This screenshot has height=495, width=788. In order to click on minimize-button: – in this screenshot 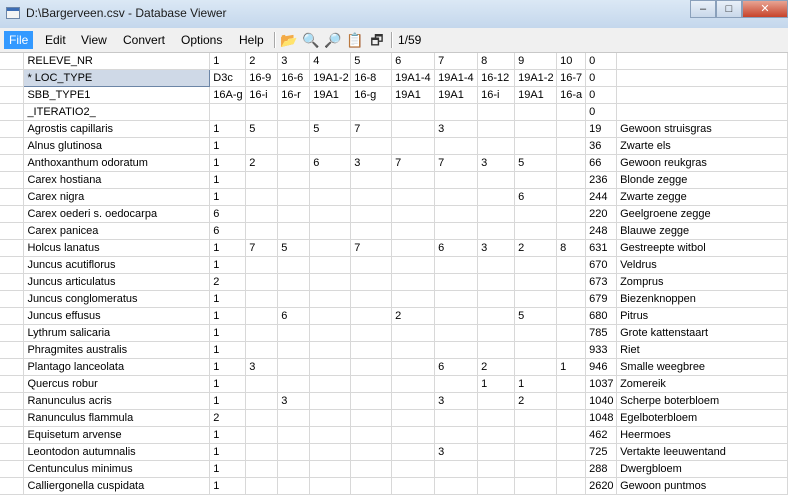, I will do `click(703, 9)`.